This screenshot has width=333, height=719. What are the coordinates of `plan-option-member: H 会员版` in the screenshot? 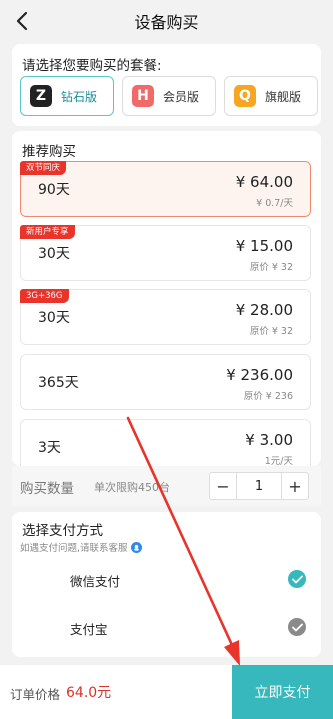 It's located at (169, 96).